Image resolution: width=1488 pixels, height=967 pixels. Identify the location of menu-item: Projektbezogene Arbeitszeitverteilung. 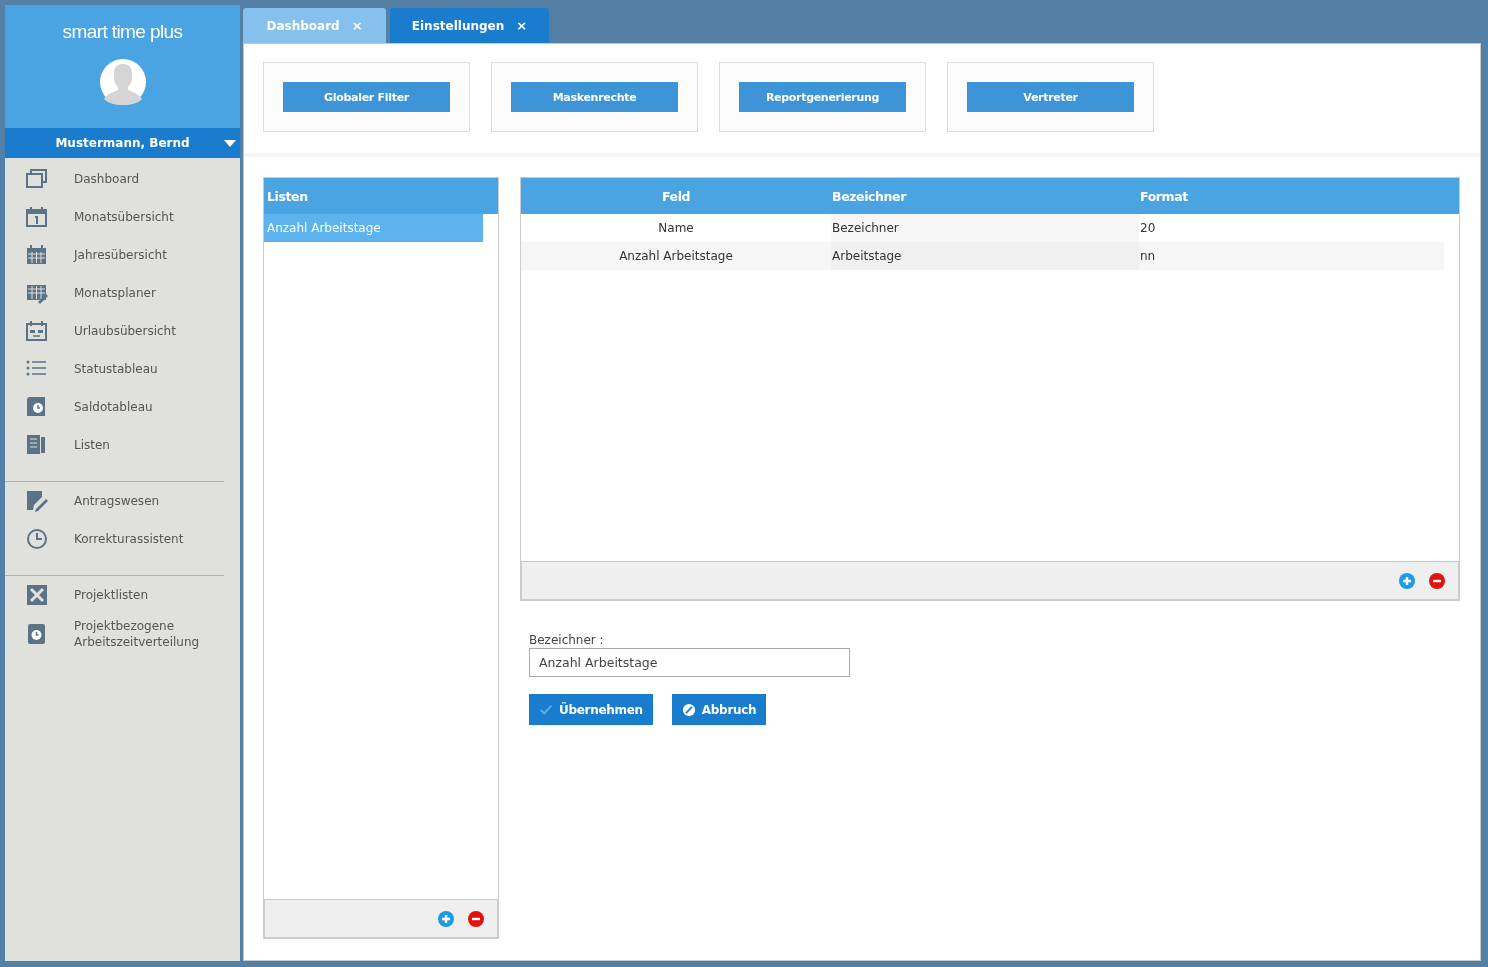
(122, 634).